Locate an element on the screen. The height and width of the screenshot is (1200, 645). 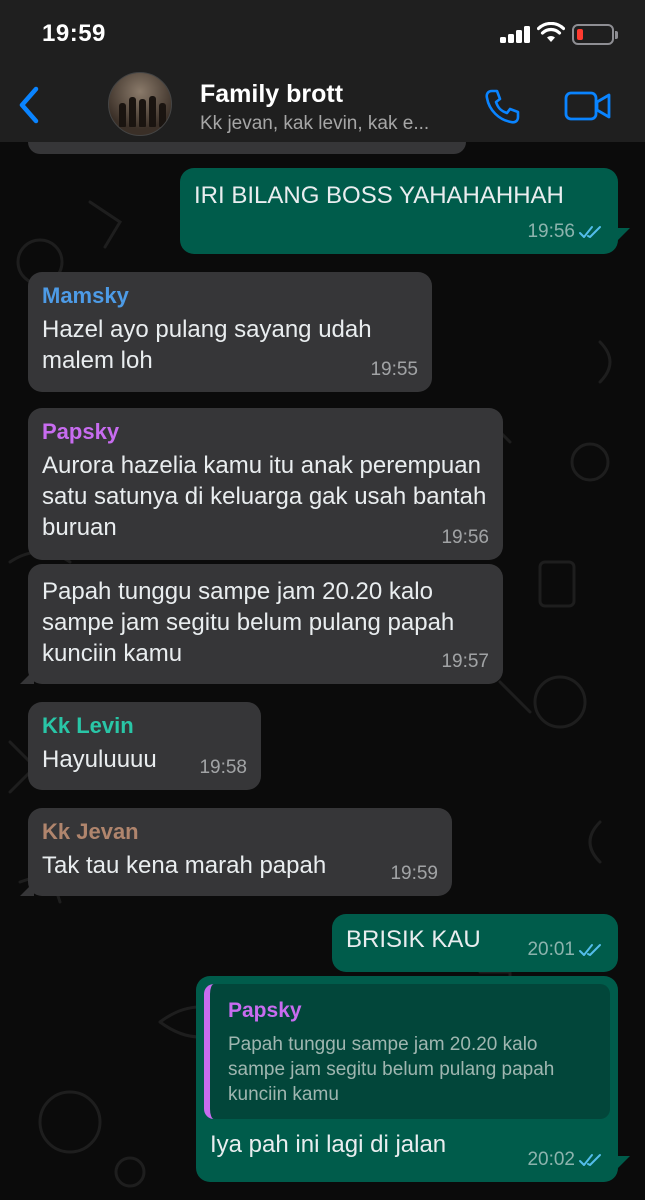
group-avatar is located at coordinates (140, 104).